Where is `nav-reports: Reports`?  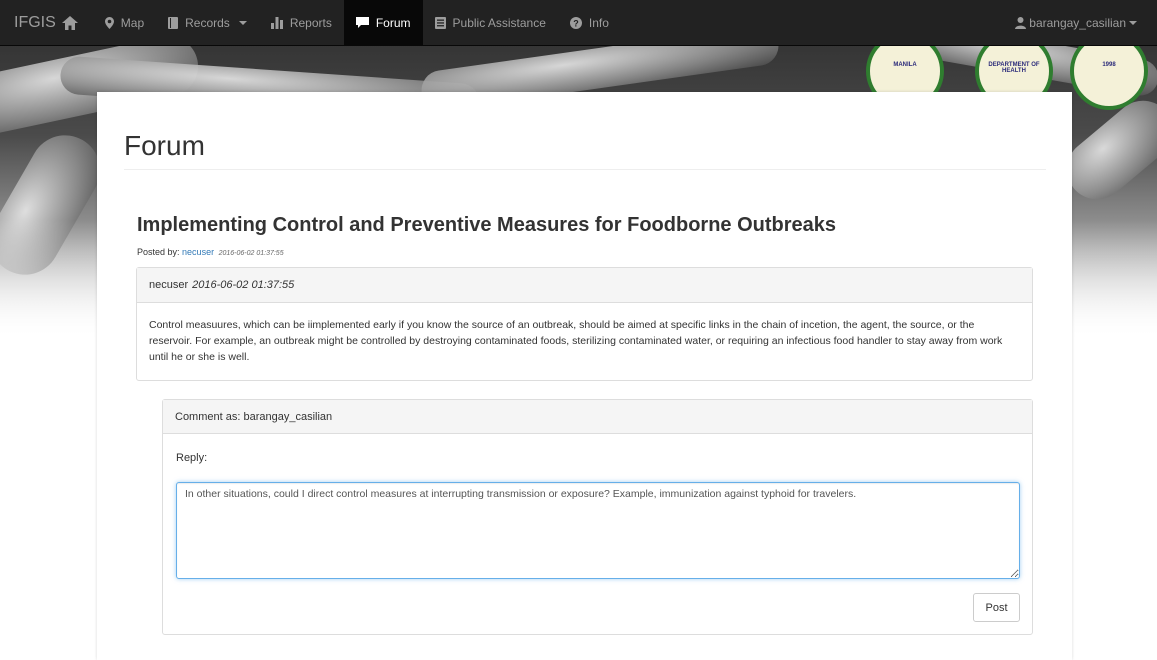
nav-reports: Reports is located at coordinates (301, 23).